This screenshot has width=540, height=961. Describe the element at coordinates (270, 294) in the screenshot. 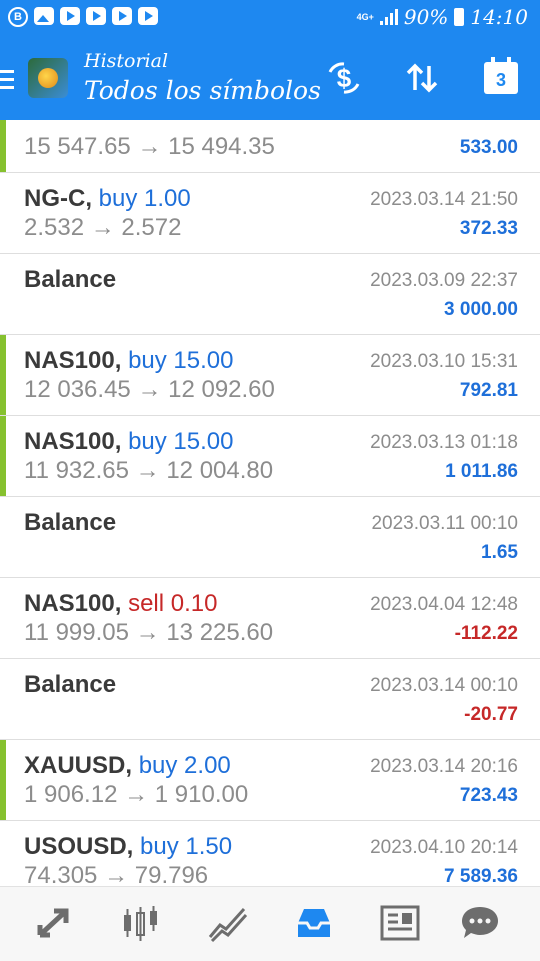

I see `balance-row: Balance 2023.03.09 22:37 3 000.00` at that location.